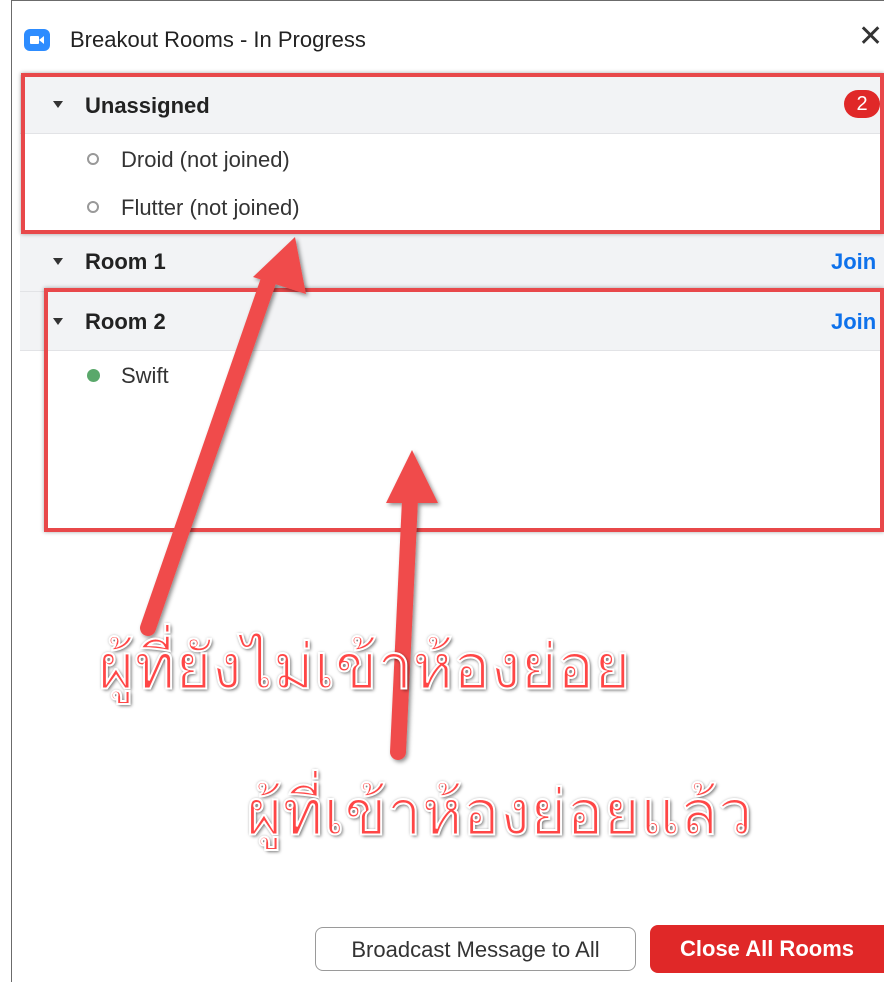  Describe the element at coordinates (870, 37) in the screenshot. I see `close-icon: ✕` at that location.